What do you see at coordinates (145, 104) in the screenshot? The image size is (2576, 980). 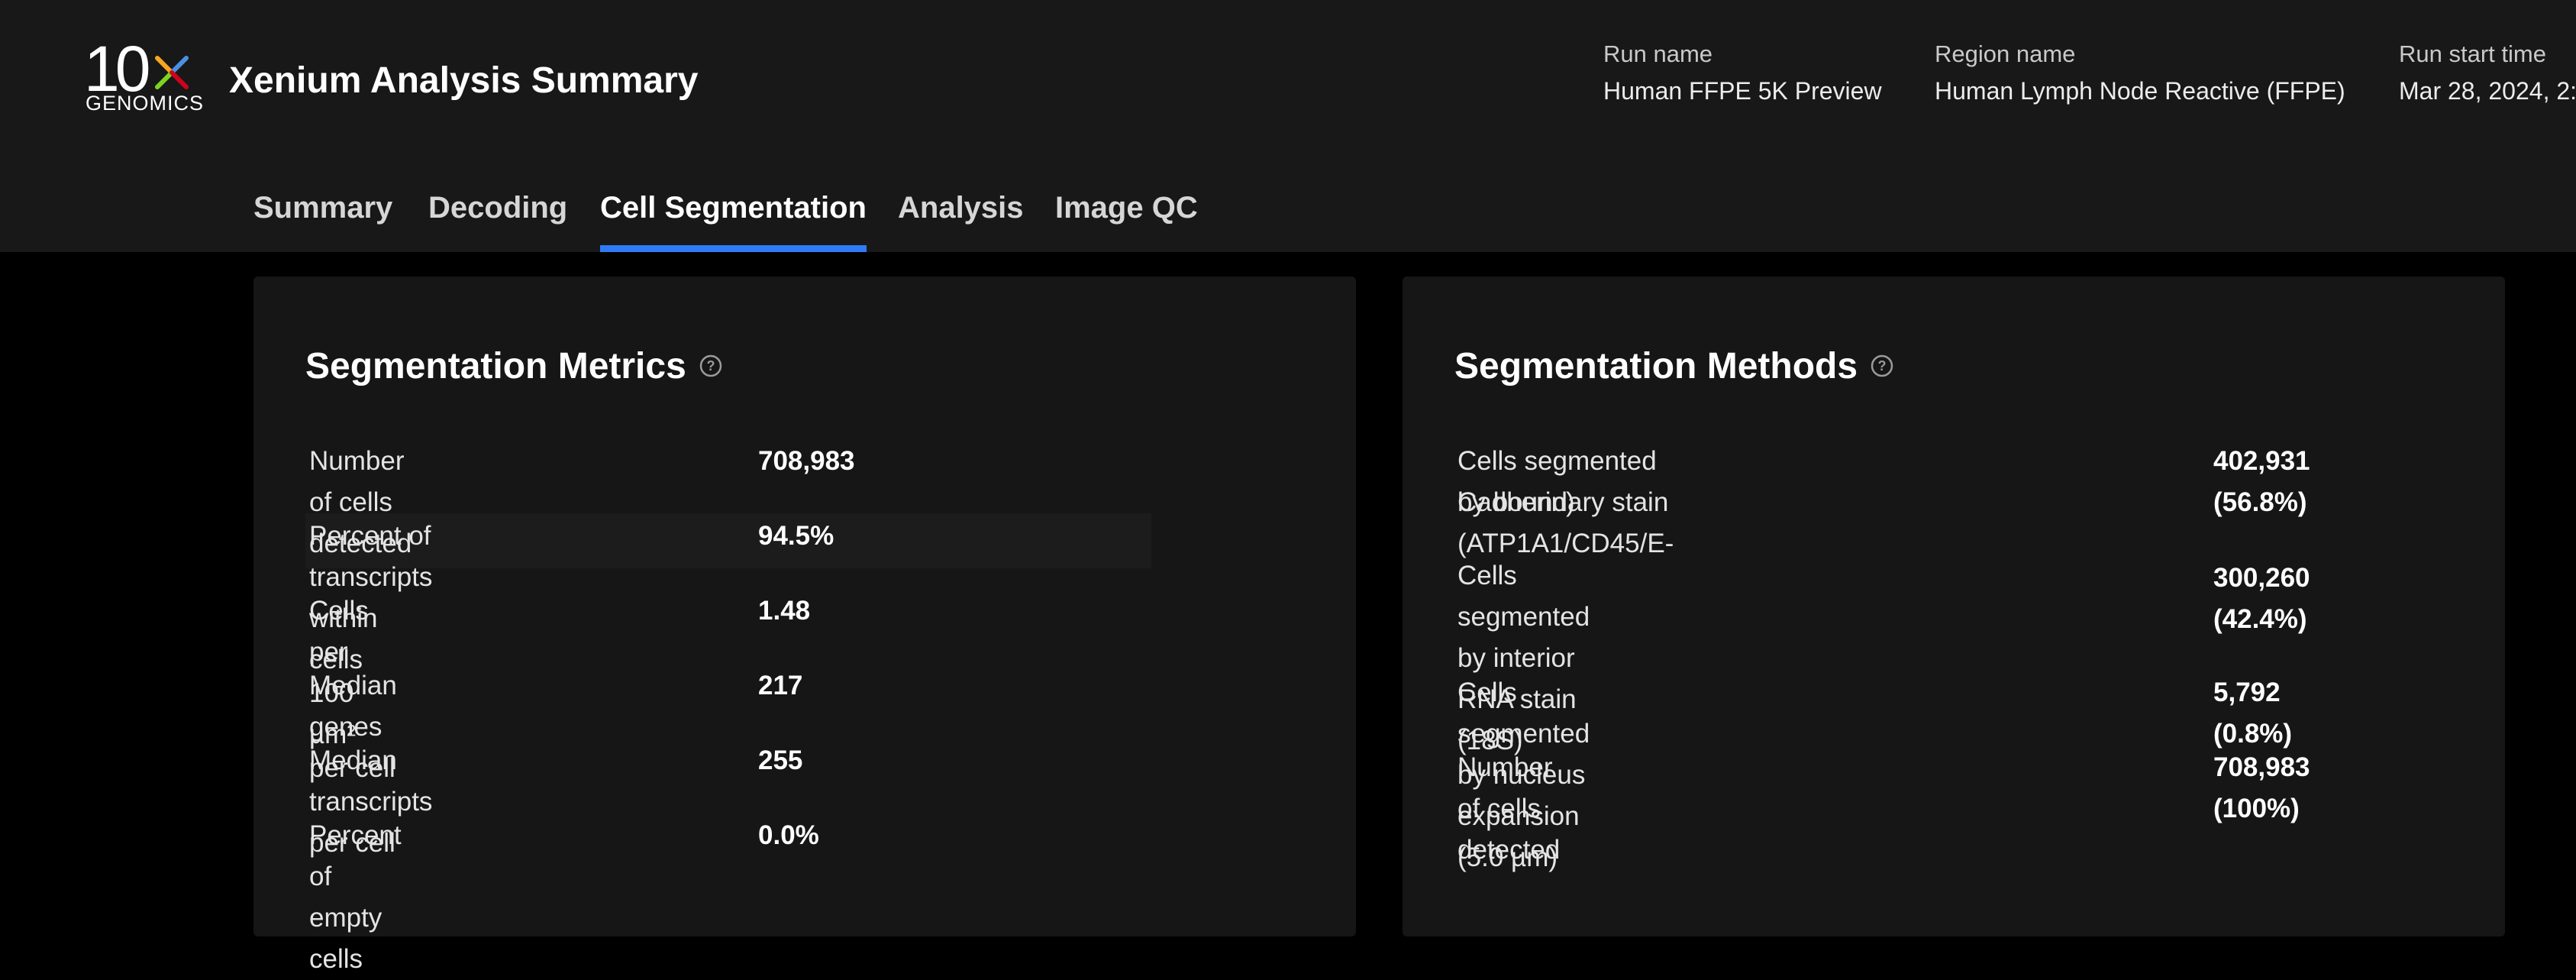 I see `logo-wordmark: GENOMICS` at bounding box center [145, 104].